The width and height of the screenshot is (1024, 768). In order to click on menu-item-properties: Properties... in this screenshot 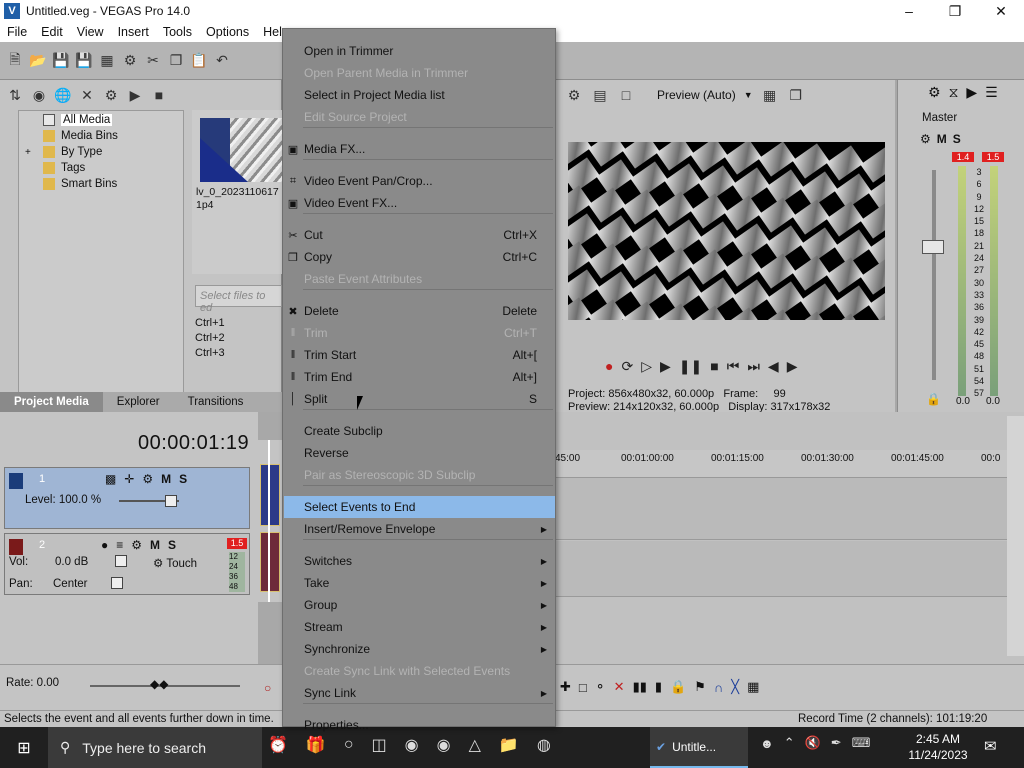, I will do `click(419, 725)`.